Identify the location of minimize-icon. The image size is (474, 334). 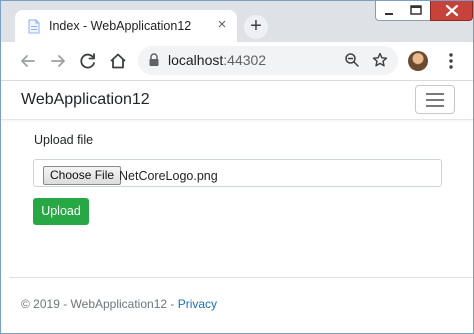
(389, 14).